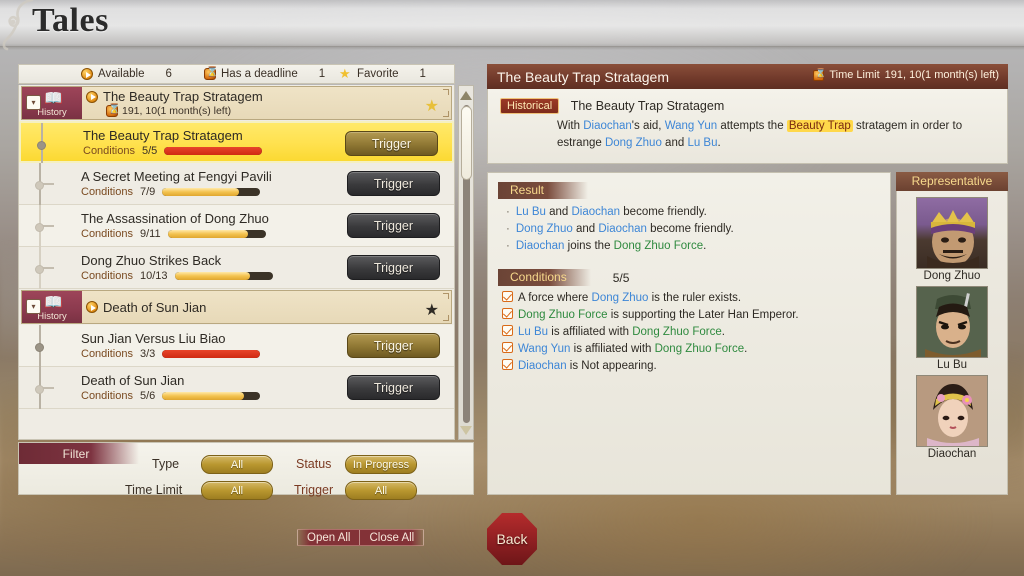 Image resolution: width=1024 pixels, height=576 pixels. I want to click on quest-conditions: Conditions 7/9, so click(176, 192).